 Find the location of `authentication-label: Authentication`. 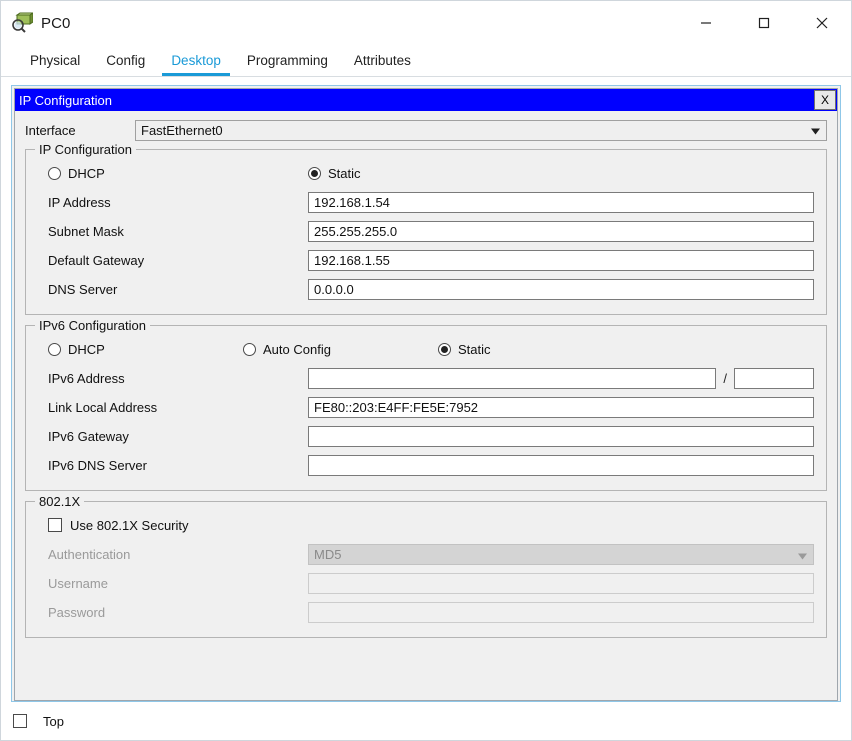

authentication-label: Authentication is located at coordinates (89, 554).